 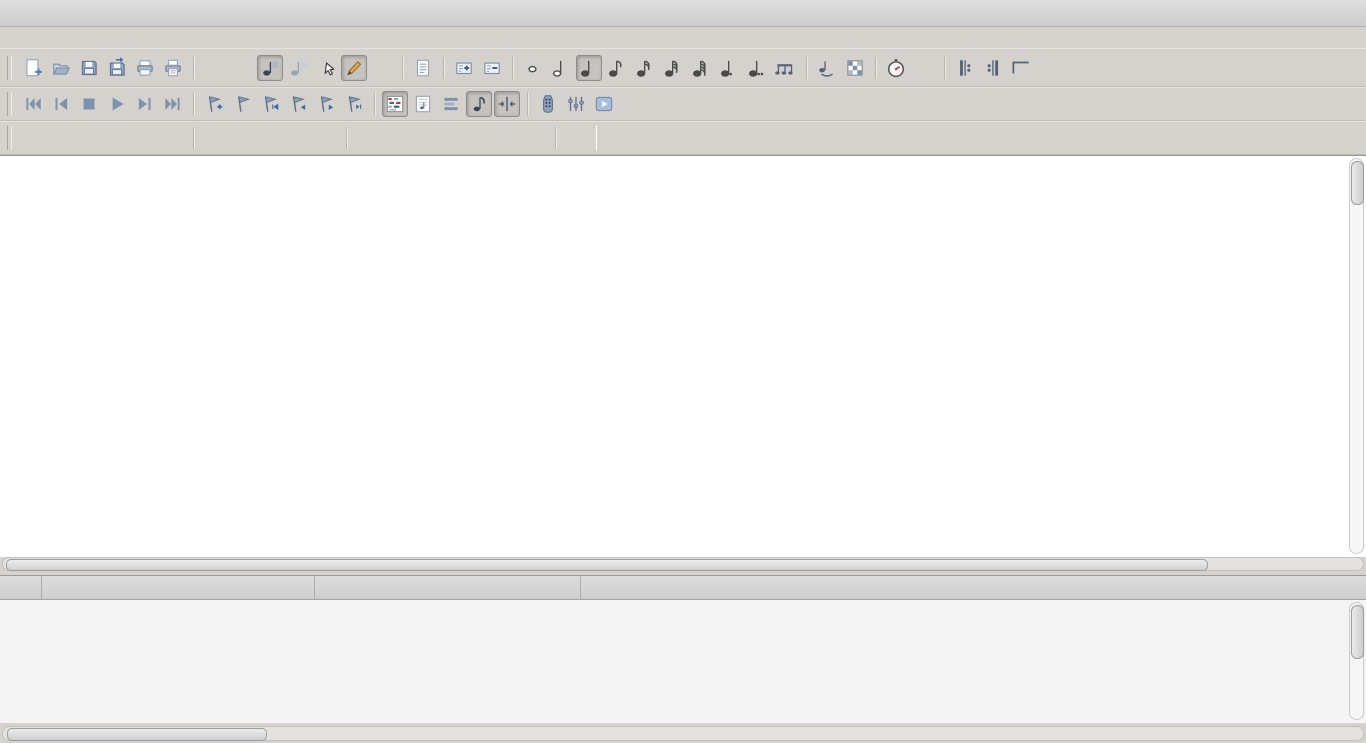 What do you see at coordinates (105, 37) in the screenshot?
I see `menu-item-pista` at bounding box center [105, 37].